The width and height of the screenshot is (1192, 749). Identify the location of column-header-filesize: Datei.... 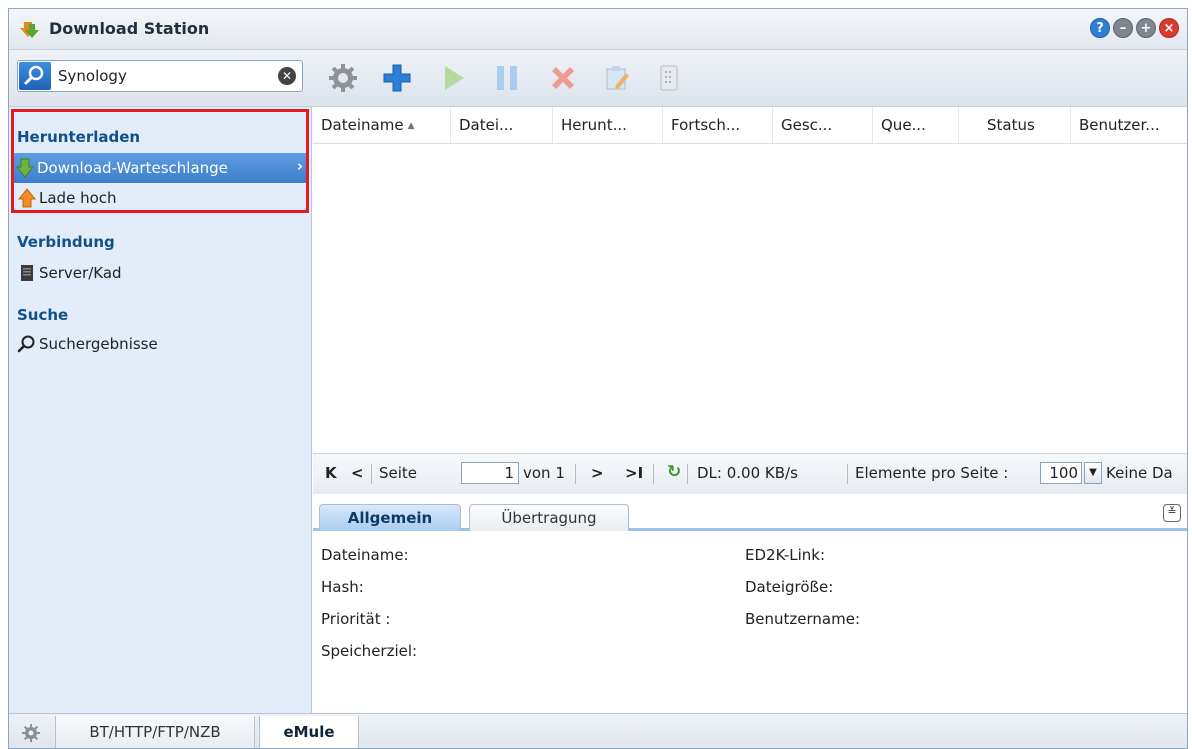
(502, 125).